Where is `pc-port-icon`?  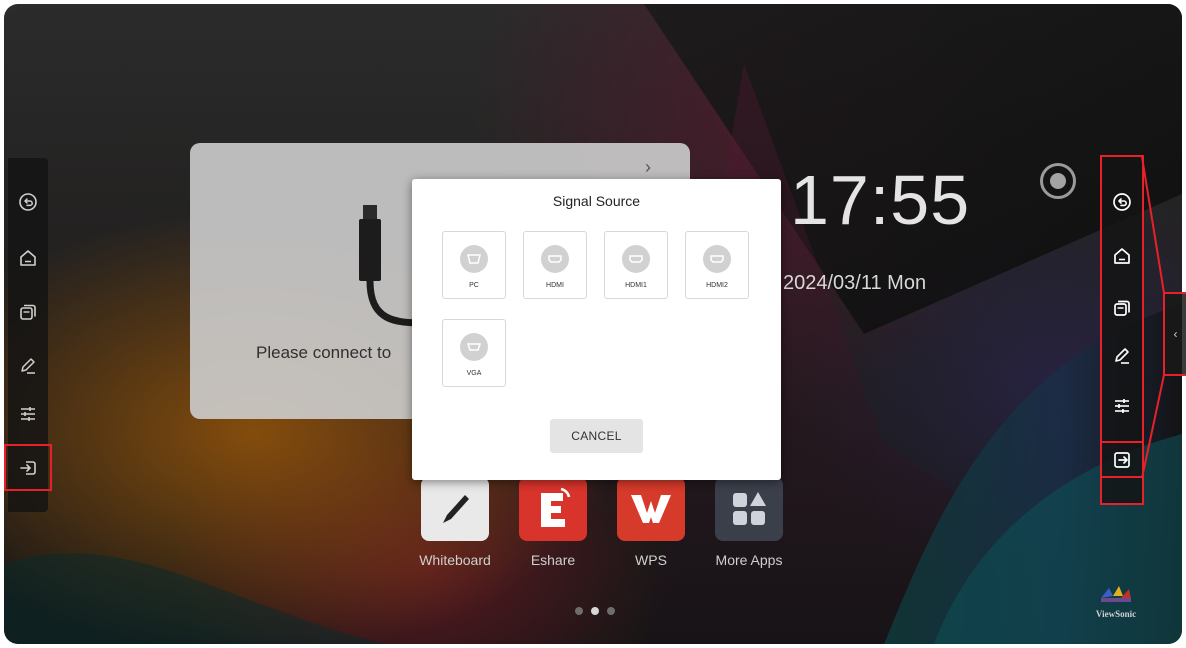 pc-port-icon is located at coordinates (474, 259).